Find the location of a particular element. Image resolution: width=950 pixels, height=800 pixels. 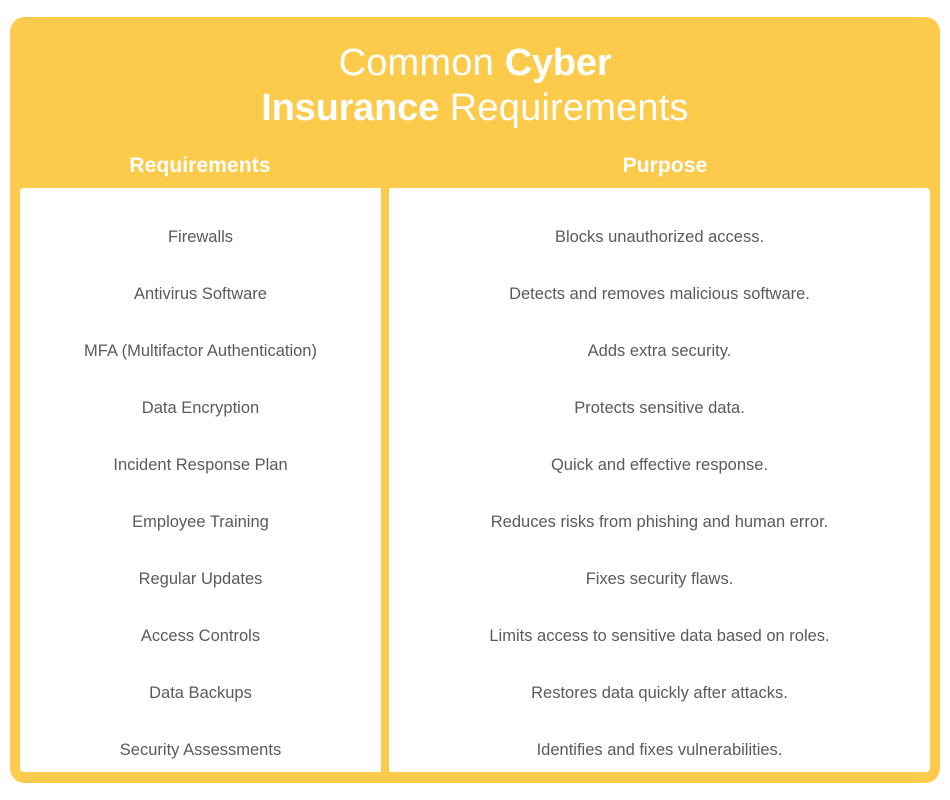

title-strong-insurance: Insurance is located at coordinates (350, 108).